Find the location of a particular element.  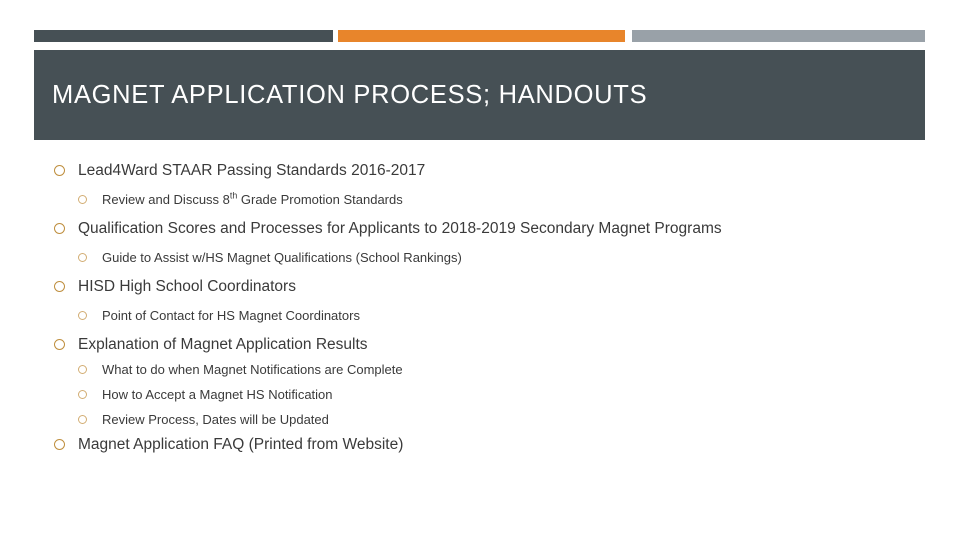

page-title: MAGNET APPLICATION PROCESS; HANDOUTS is located at coordinates (350, 94).